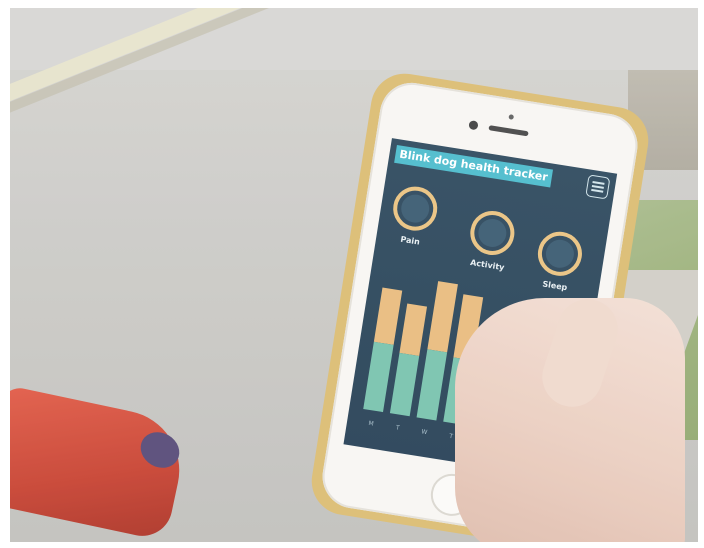 The height and width of the screenshot is (548, 704). I want to click on sleep-gauge-value, so click(559, 253).